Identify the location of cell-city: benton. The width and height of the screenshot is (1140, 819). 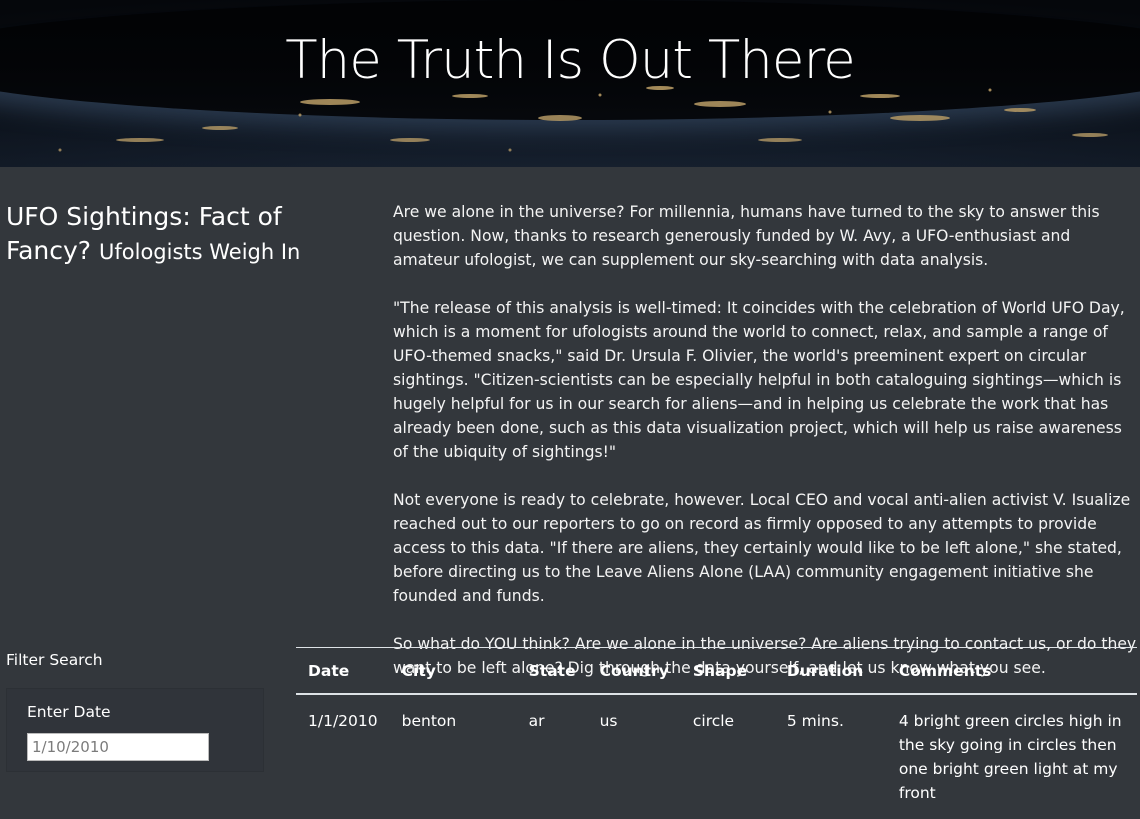
(429, 721).